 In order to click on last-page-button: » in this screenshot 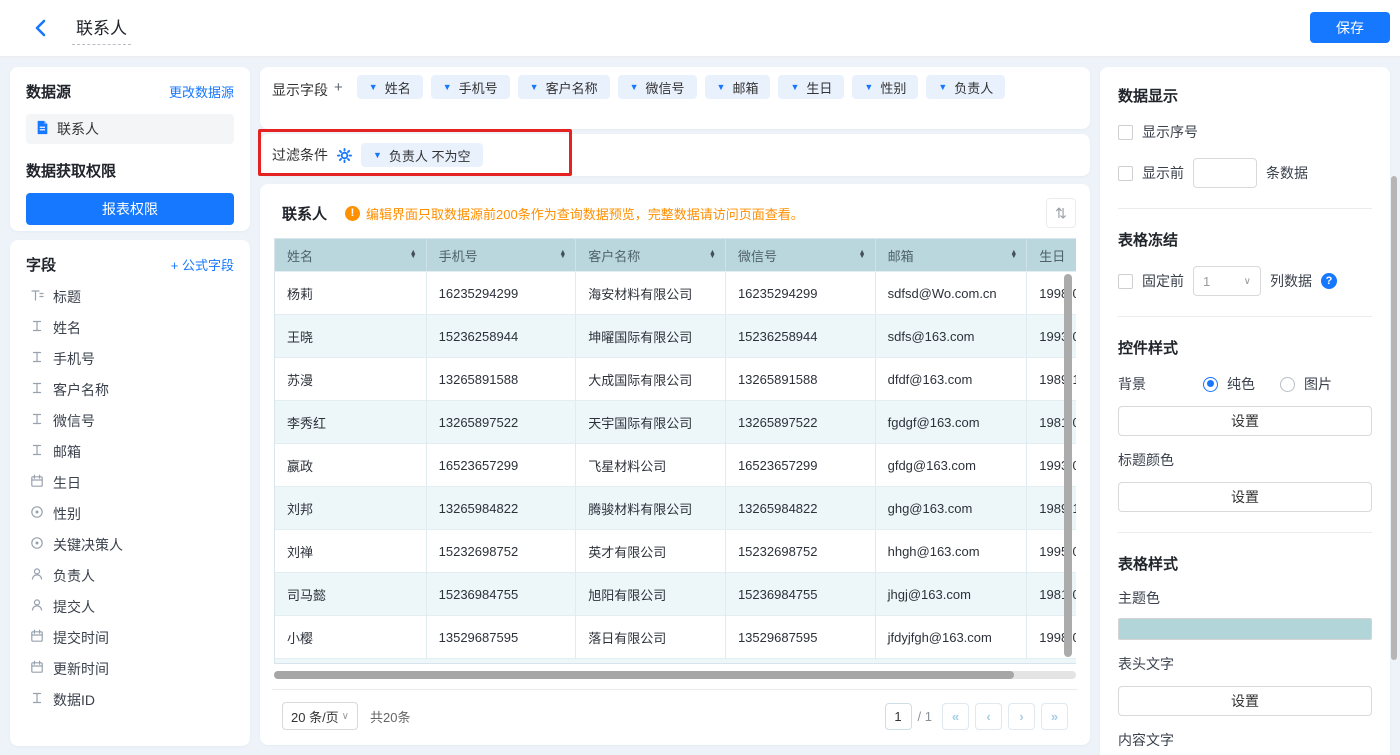, I will do `click(1054, 716)`.